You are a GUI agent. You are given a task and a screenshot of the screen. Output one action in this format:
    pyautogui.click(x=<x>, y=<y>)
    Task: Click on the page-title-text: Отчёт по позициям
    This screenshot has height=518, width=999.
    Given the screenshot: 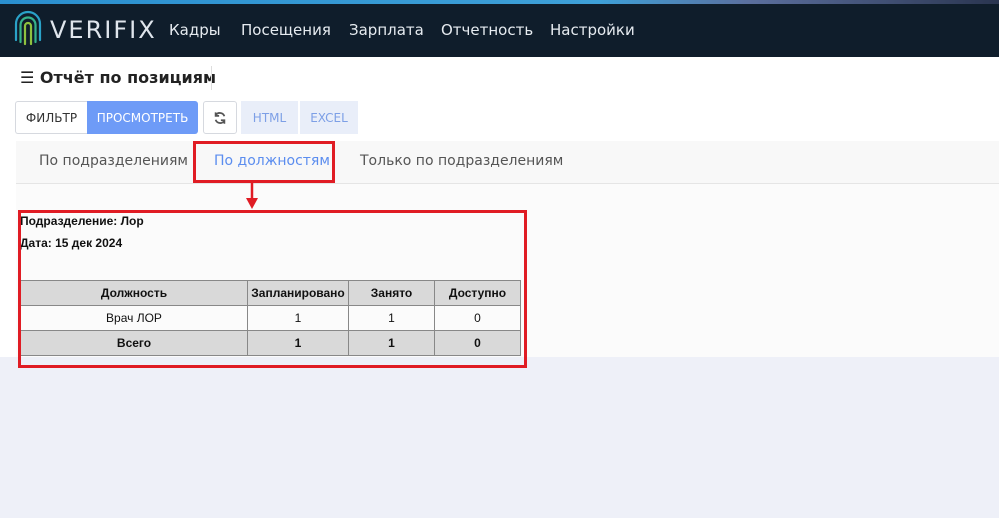 What is the action you would take?
    pyautogui.click(x=128, y=77)
    